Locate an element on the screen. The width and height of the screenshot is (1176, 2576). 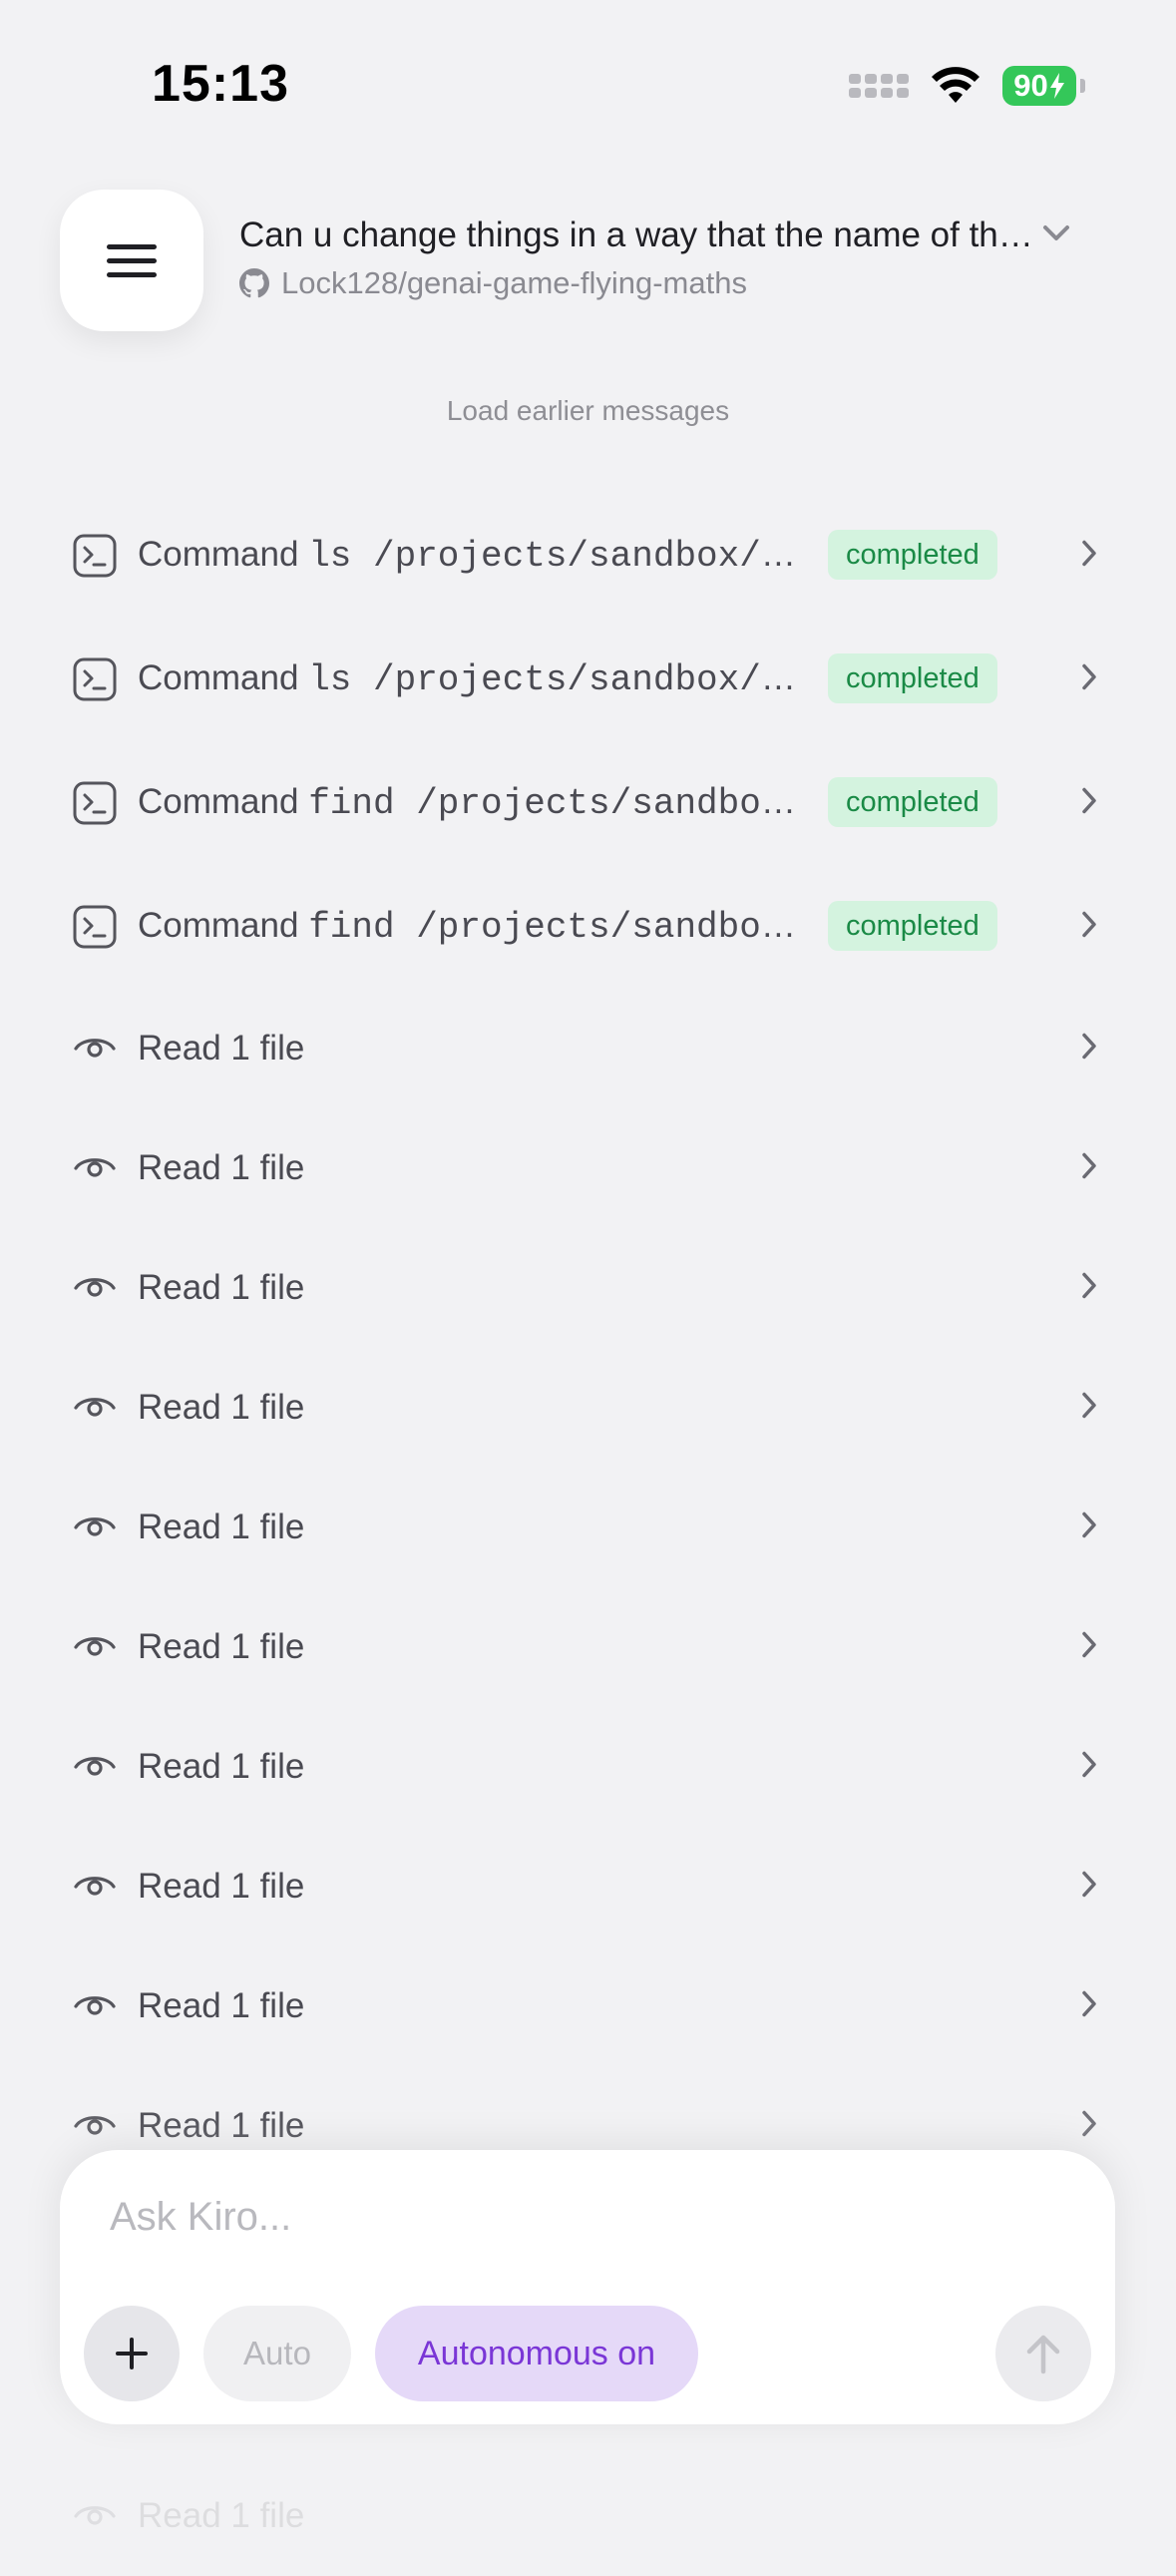
github-icon is located at coordinates (254, 283).